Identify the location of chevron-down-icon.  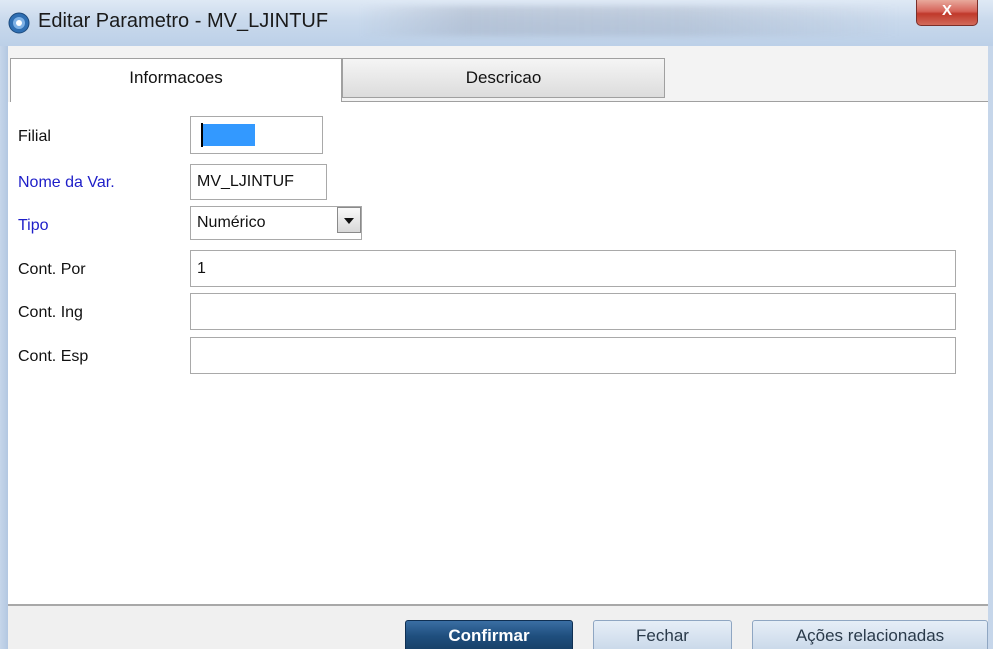
(349, 221).